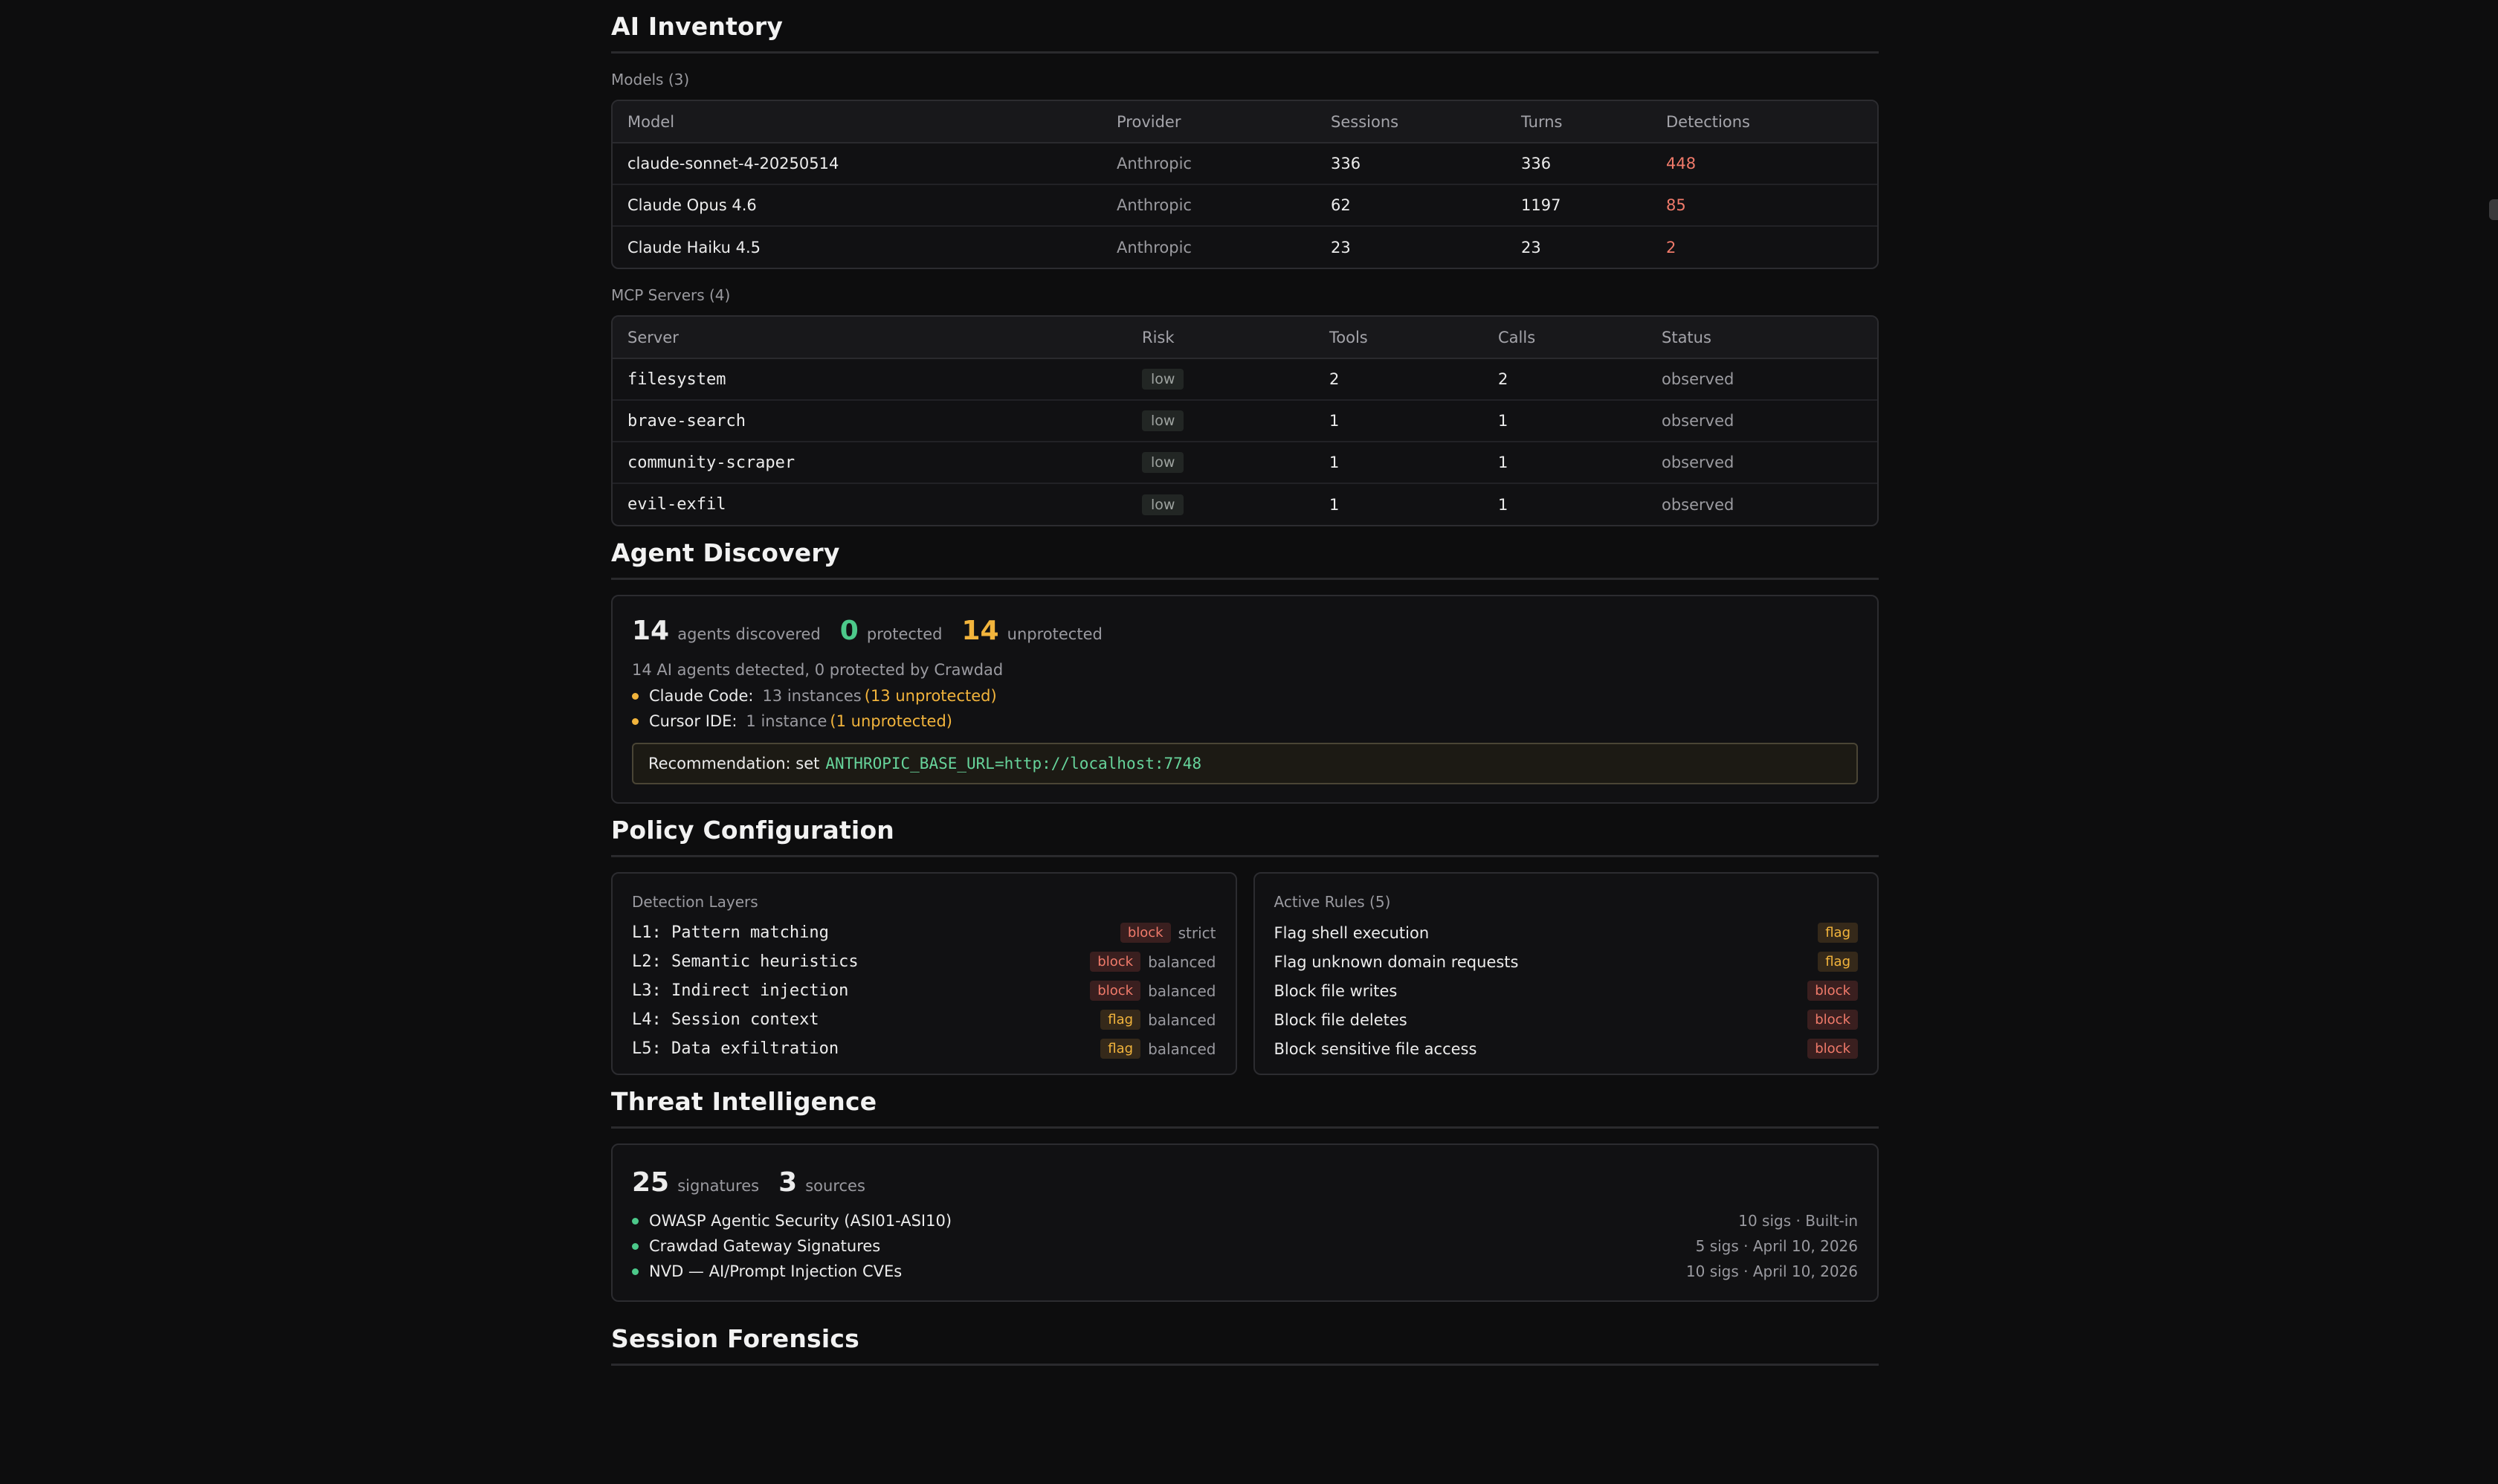 The image size is (2498, 1484). I want to click on source-name: Crawdad Gateway Signatures, so click(765, 1246).